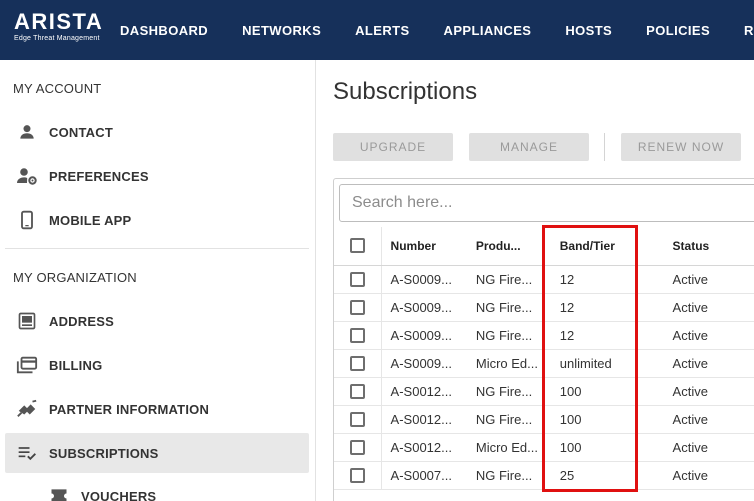 Image resolution: width=754 pixels, height=501 pixels. Describe the element at coordinates (681, 147) in the screenshot. I see `renew-now-button: RENEW NOW` at that location.